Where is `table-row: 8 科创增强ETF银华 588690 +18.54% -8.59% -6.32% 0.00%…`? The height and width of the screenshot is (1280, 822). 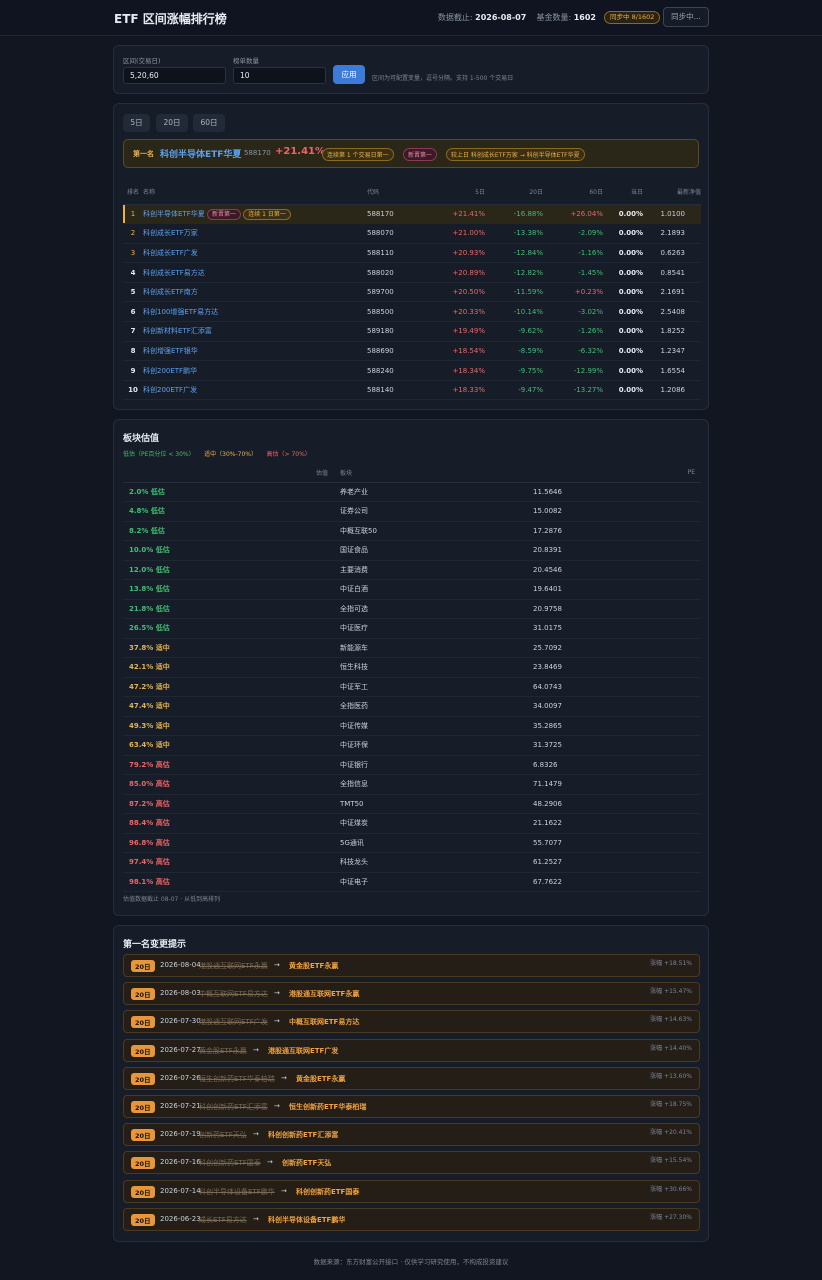
table-row: 8 科创增强ETF银华 588690 +18.54% -8.59% -6.32% 0.00%… is located at coordinates (412, 351).